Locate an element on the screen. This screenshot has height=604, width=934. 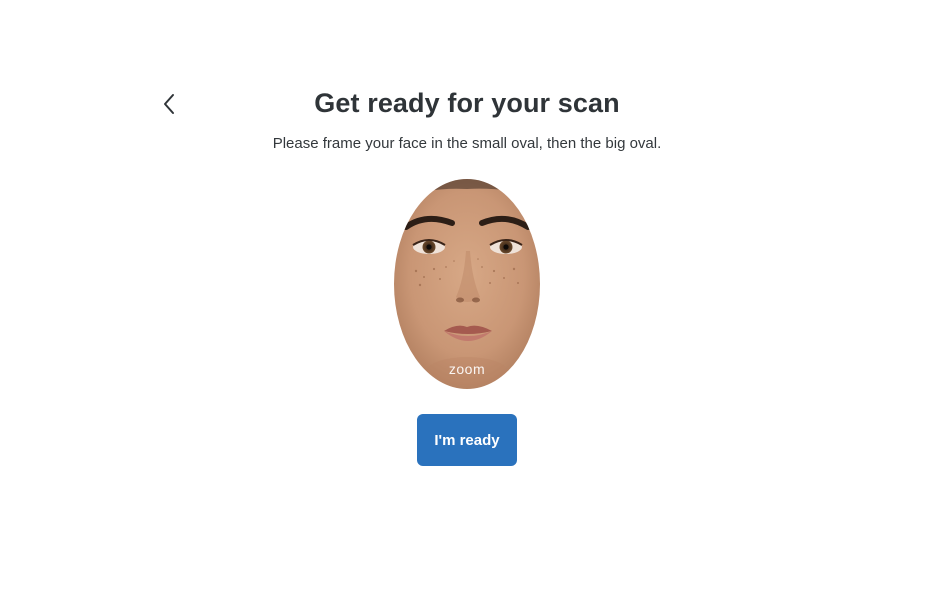
page-title: Get ready for your scan is located at coordinates (467, 103).